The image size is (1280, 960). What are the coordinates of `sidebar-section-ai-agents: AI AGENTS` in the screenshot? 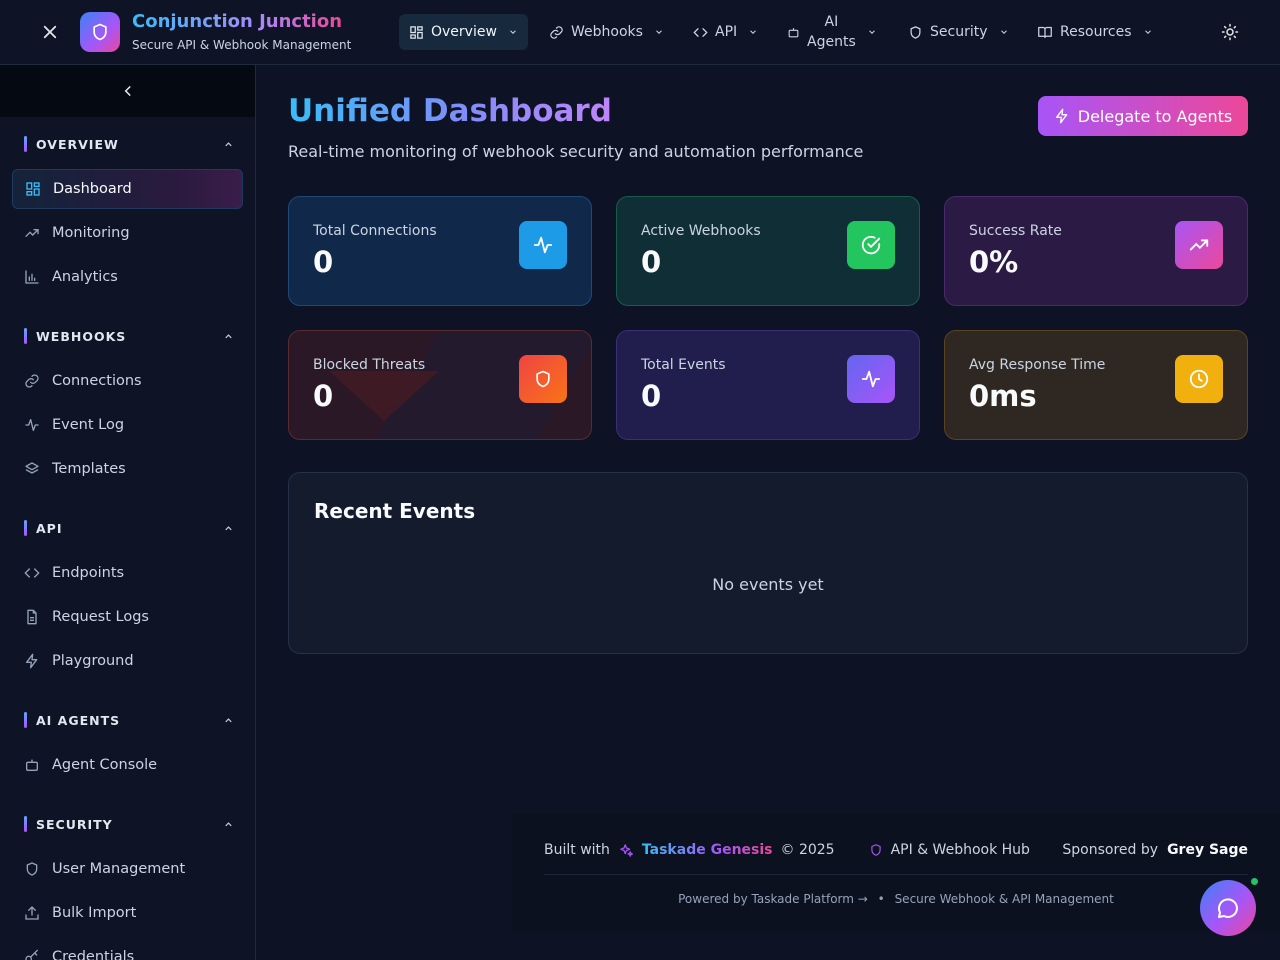 It's located at (129, 720).